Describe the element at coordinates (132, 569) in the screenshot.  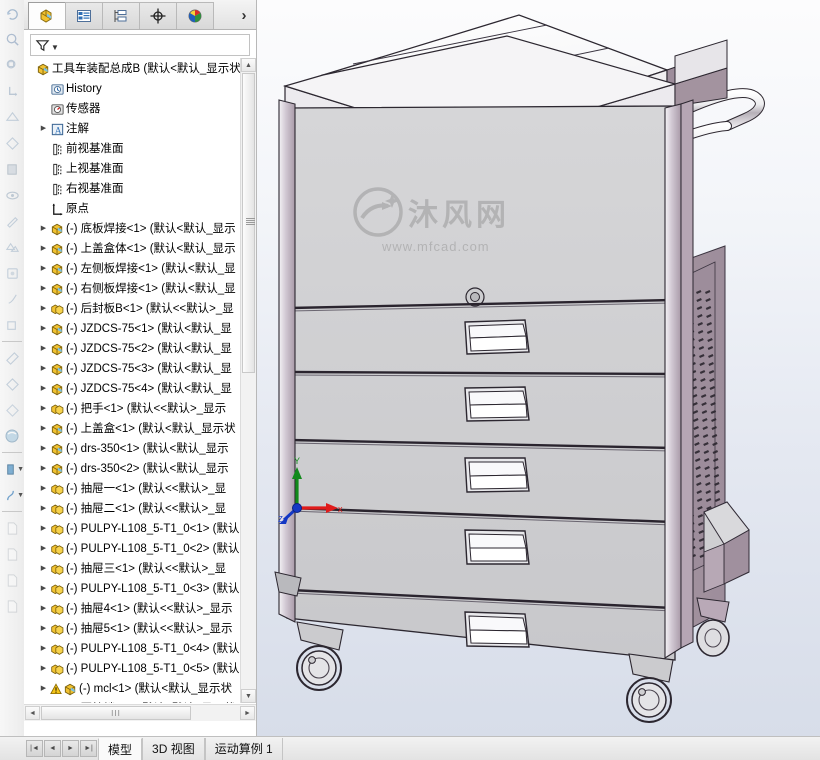
I see `tree-item: ▶ (-) 抽屉三<1> (默认<<默认>_显` at that location.